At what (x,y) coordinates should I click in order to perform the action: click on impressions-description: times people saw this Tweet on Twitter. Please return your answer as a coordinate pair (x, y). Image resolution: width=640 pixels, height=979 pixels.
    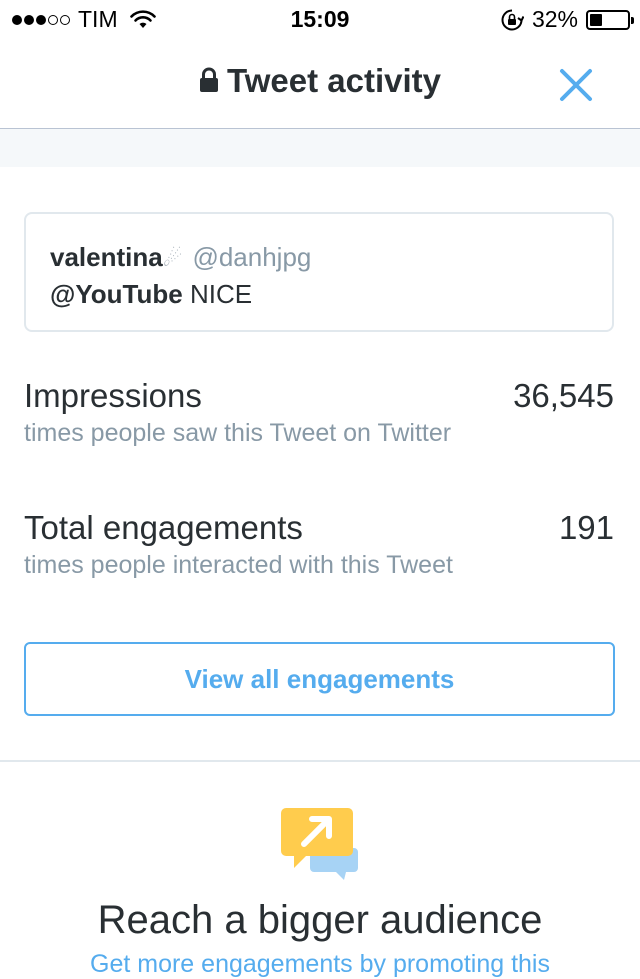
    Looking at the image, I should click on (238, 433).